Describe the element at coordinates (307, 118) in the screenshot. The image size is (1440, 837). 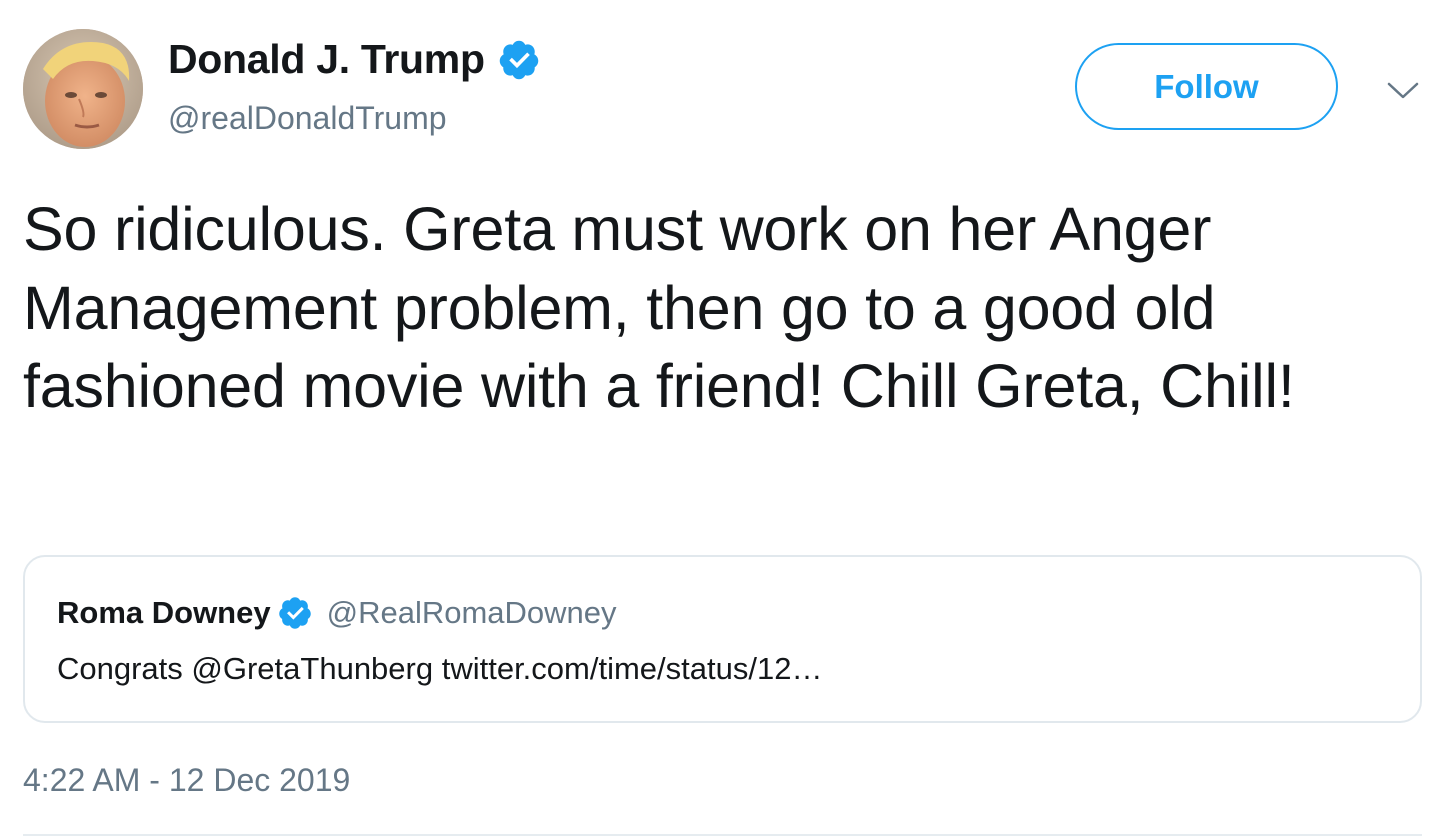
I see `author-handle: @realDonaldTrump` at that location.